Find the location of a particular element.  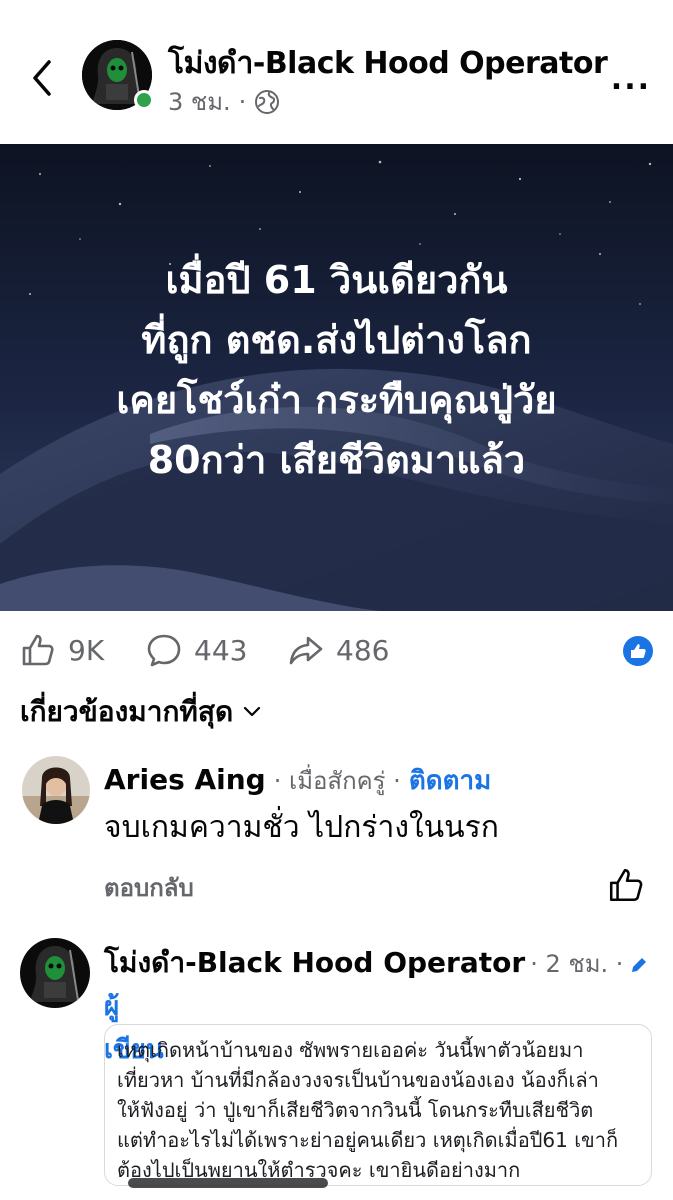

reply-button: ตอบกลับ is located at coordinates (149, 887).